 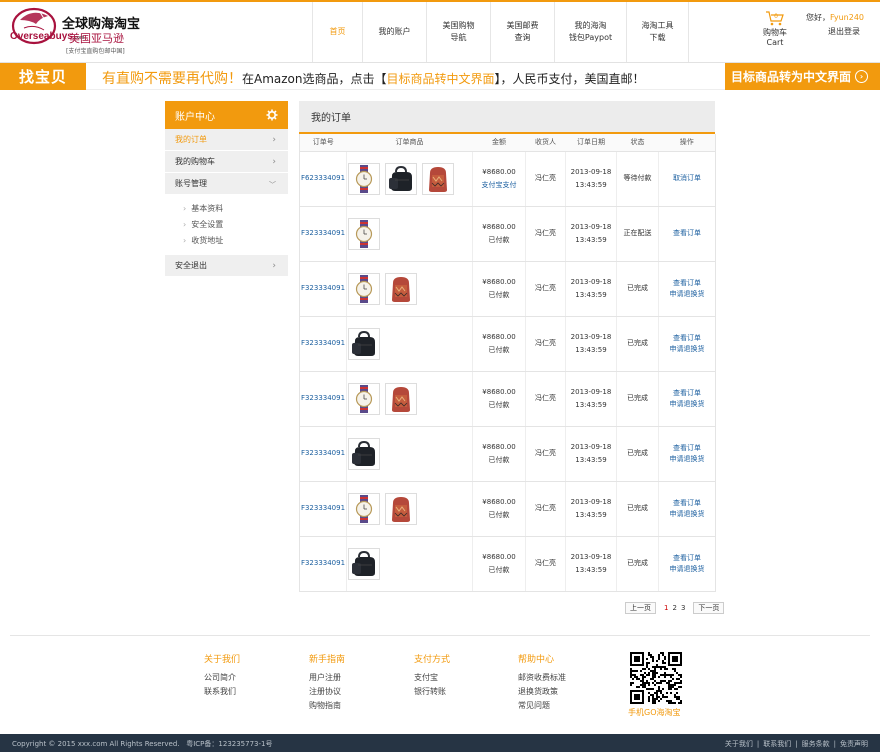 I want to click on nav-us-shopping-guide: 美国购物 导航, so click(x=459, y=32).